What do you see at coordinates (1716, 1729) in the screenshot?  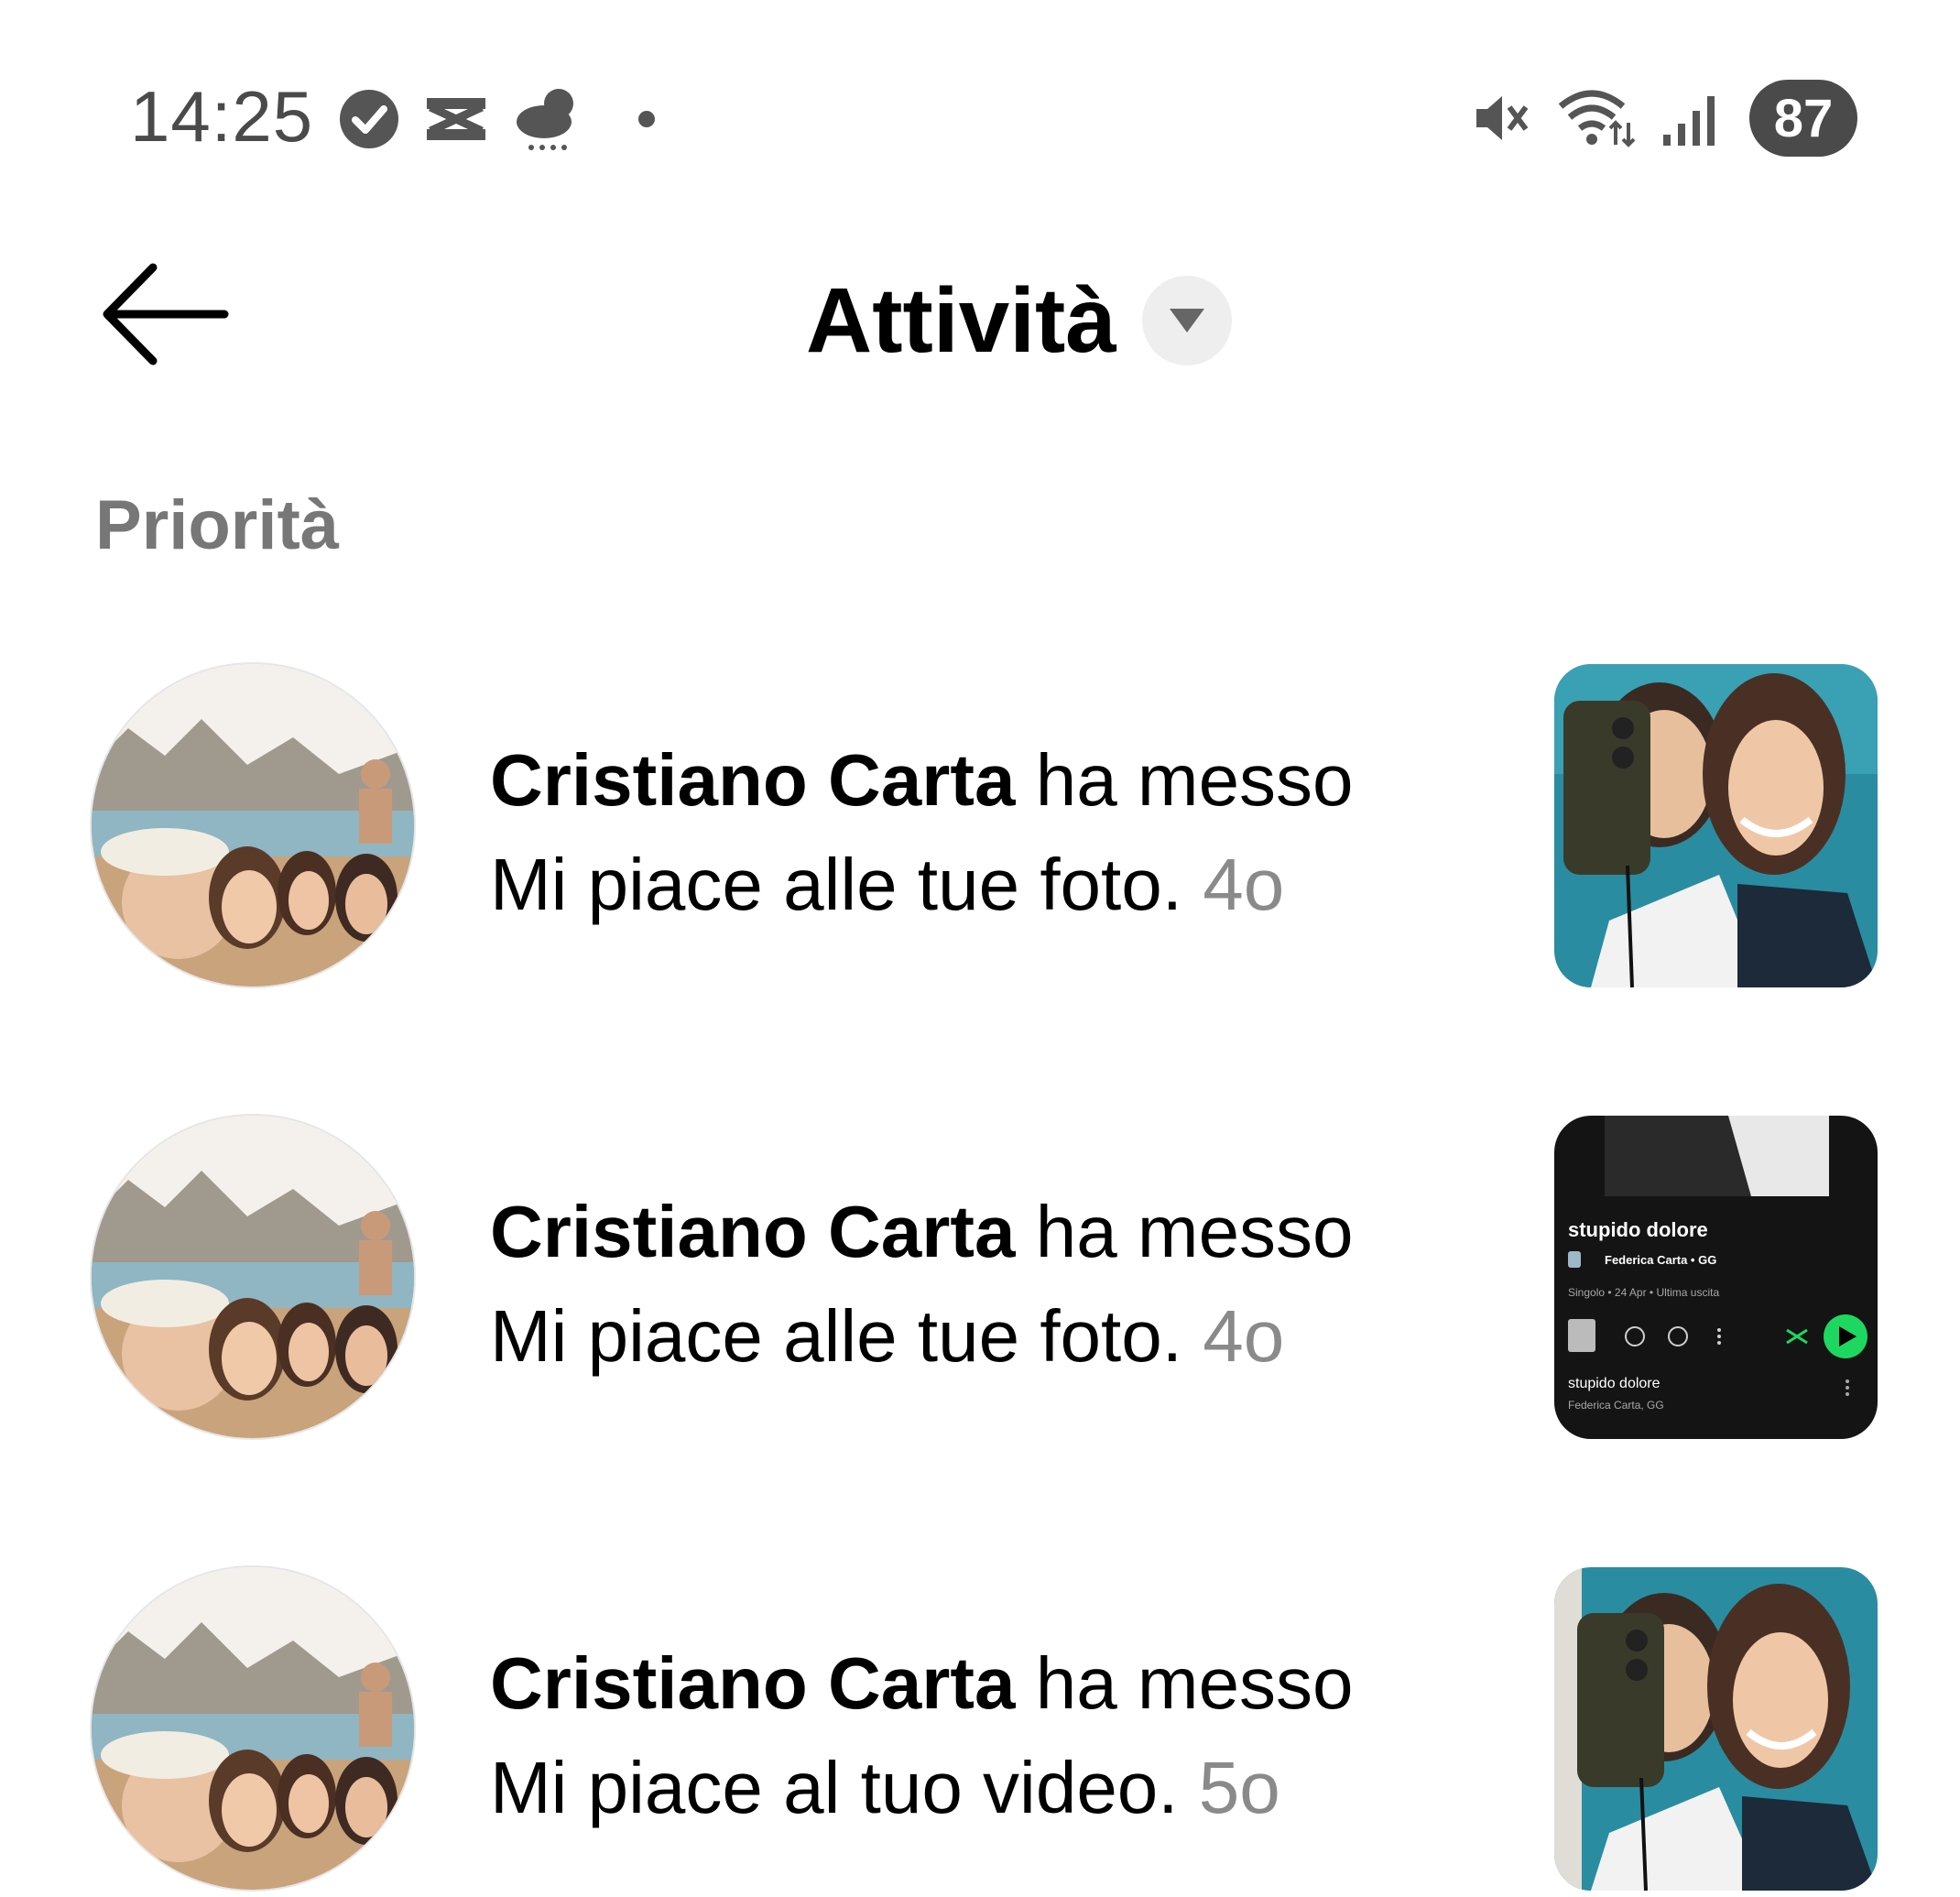 I see `video-thumbnail` at bounding box center [1716, 1729].